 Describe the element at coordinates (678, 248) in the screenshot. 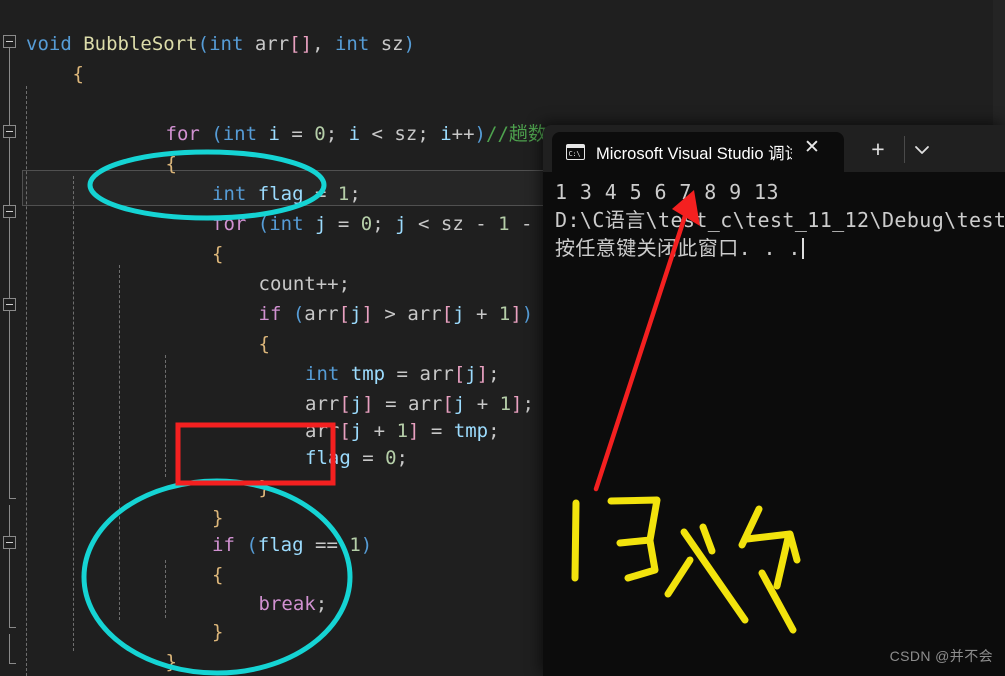

I see `console-prompt-text: 按任意键关闭此窗口. . .` at that location.